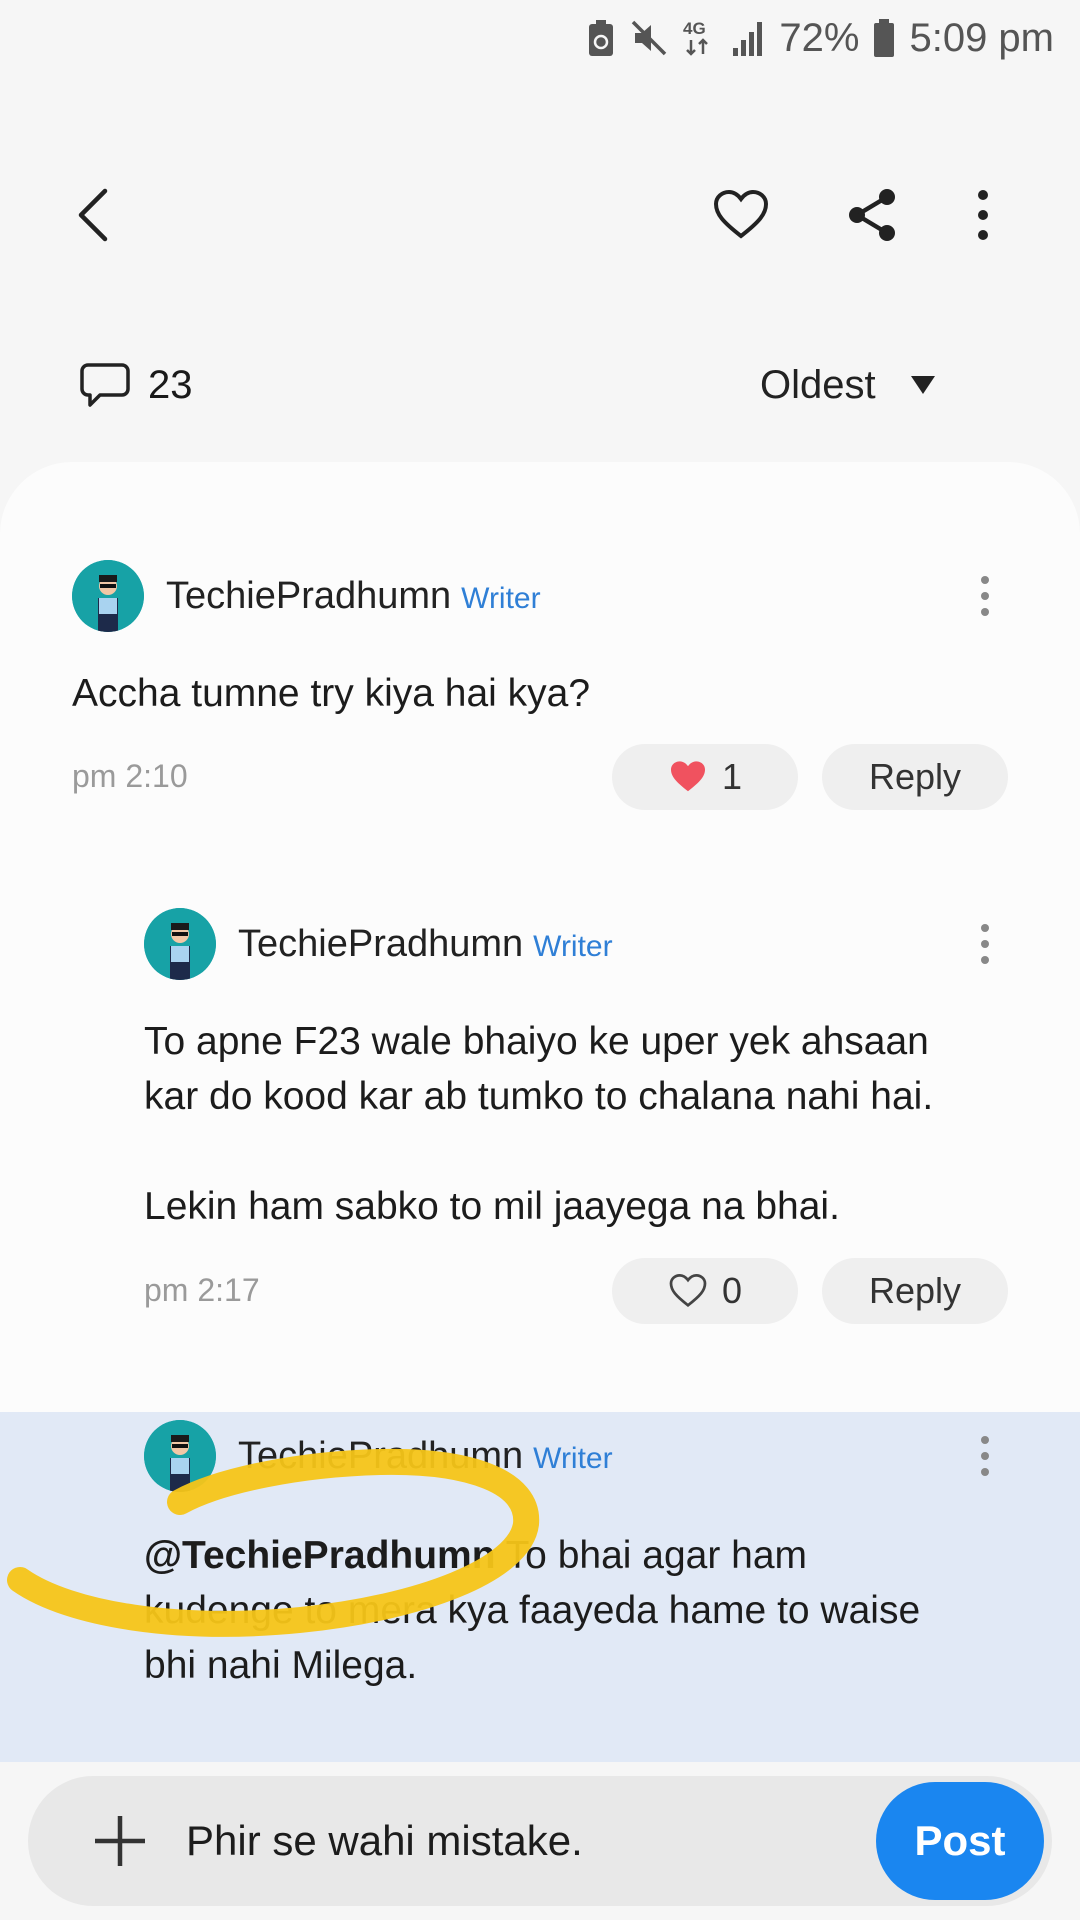 This screenshot has height=1920, width=1080. What do you see at coordinates (540, 38) in the screenshot?
I see `status-bar: 4G 72% 5:09 pm` at bounding box center [540, 38].